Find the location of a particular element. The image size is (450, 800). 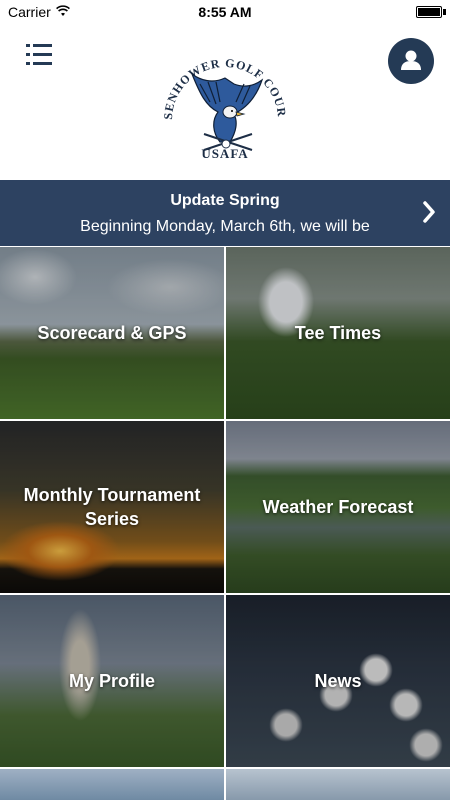

logo-usafa-text: USAFA is located at coordinates (225, 153).